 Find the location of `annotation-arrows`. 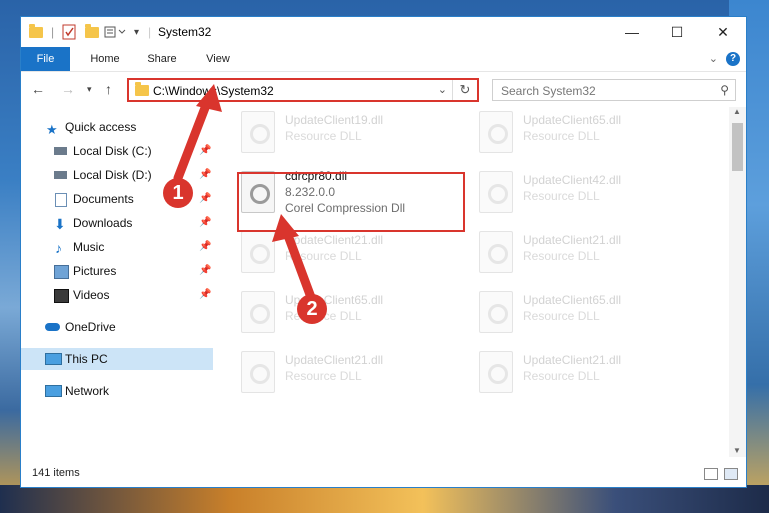

annotation-arrows is located at coordinates (245, 194).